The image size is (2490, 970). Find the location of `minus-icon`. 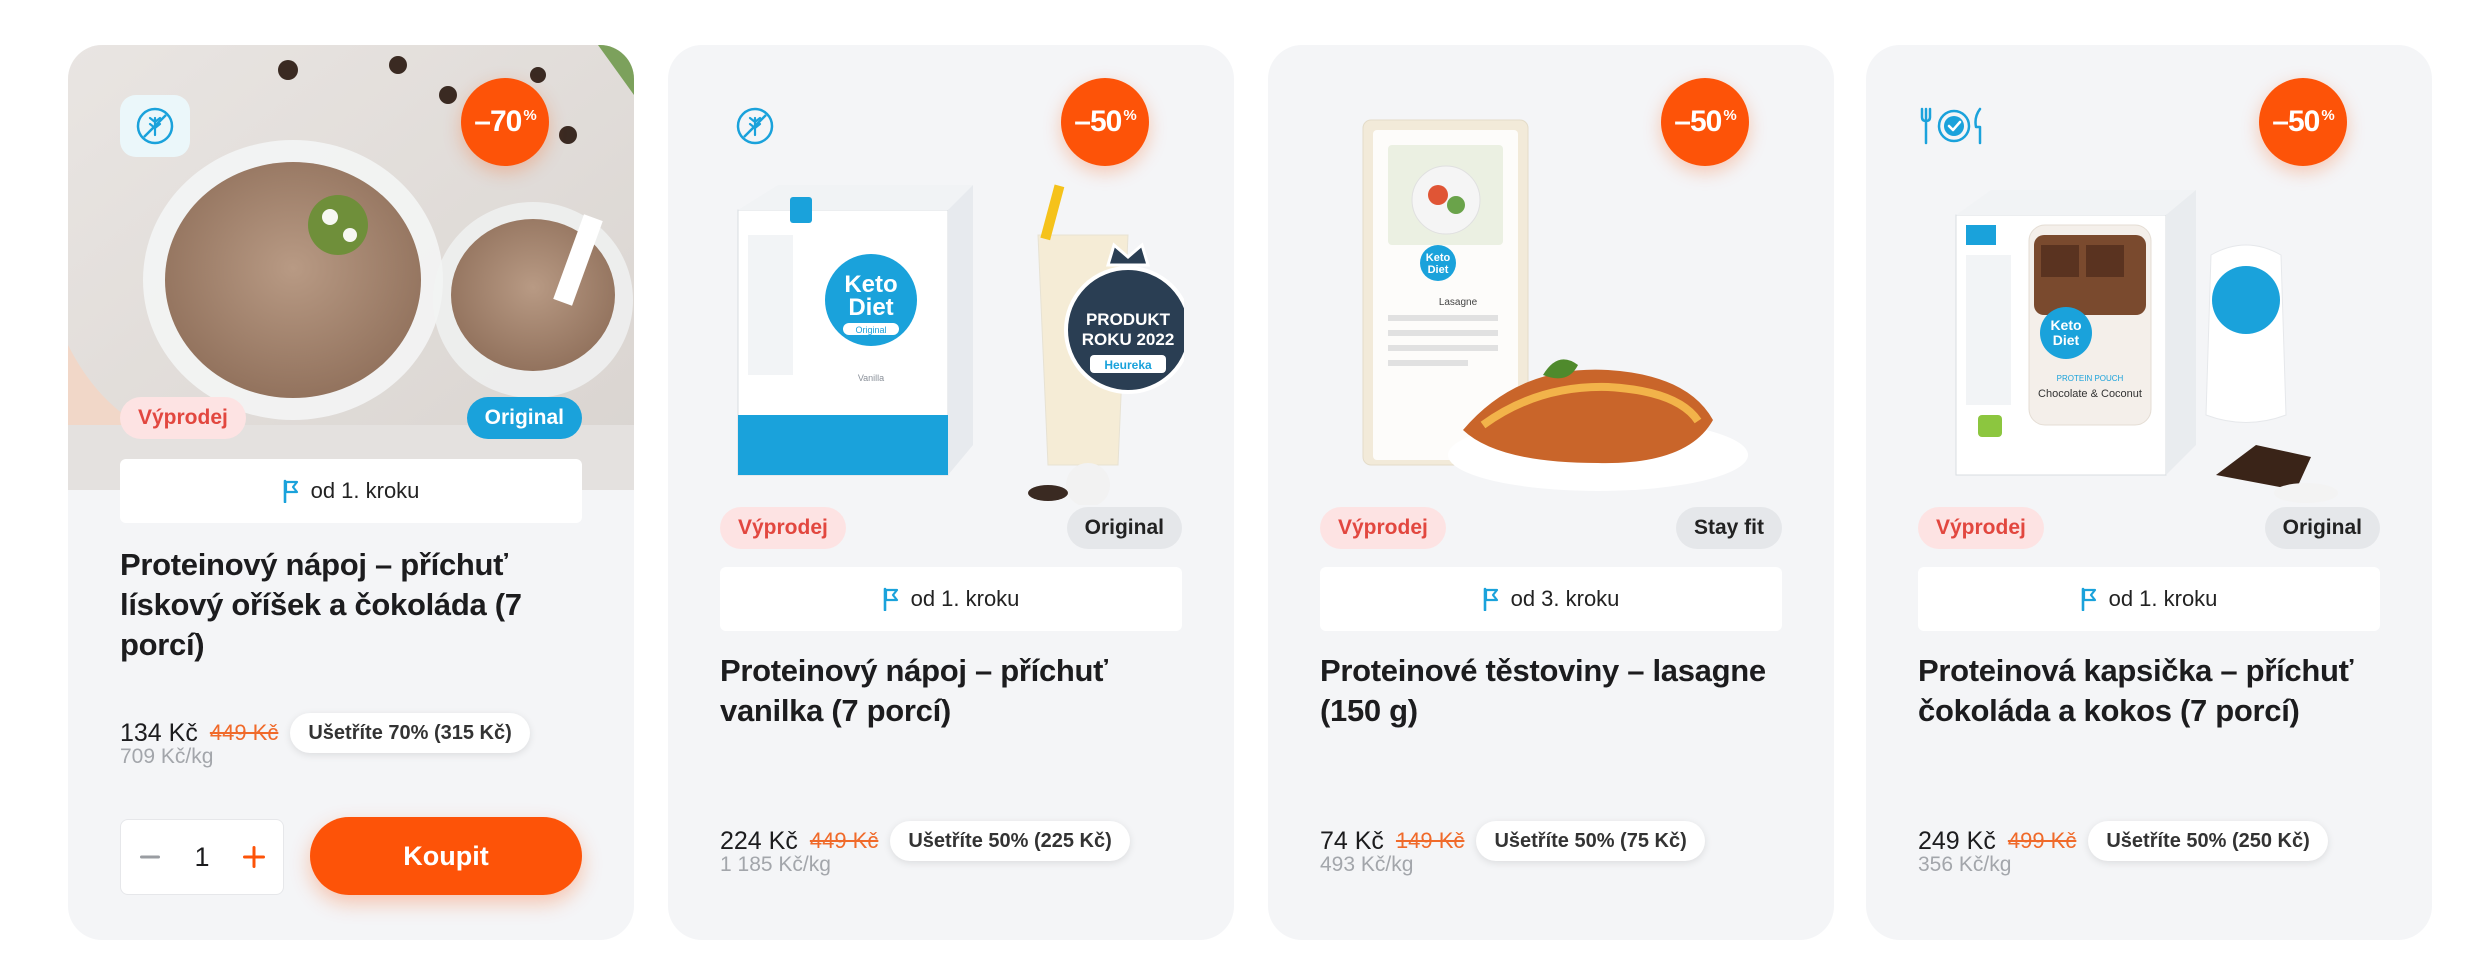

minus-icon is located at coordinates (150, 857).